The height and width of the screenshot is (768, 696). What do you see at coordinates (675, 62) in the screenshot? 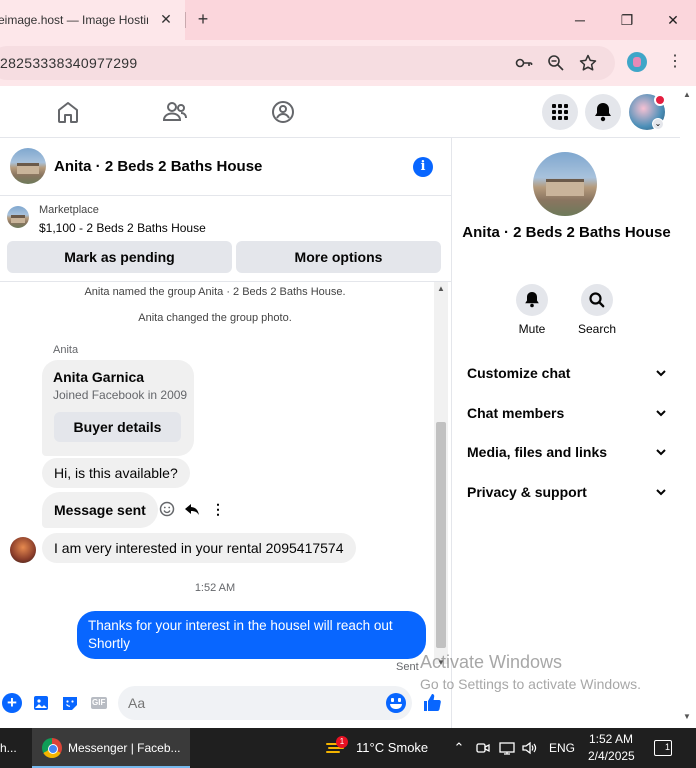
I see `browser-menu-icon: ⋮` at bounding box center [675, 62].